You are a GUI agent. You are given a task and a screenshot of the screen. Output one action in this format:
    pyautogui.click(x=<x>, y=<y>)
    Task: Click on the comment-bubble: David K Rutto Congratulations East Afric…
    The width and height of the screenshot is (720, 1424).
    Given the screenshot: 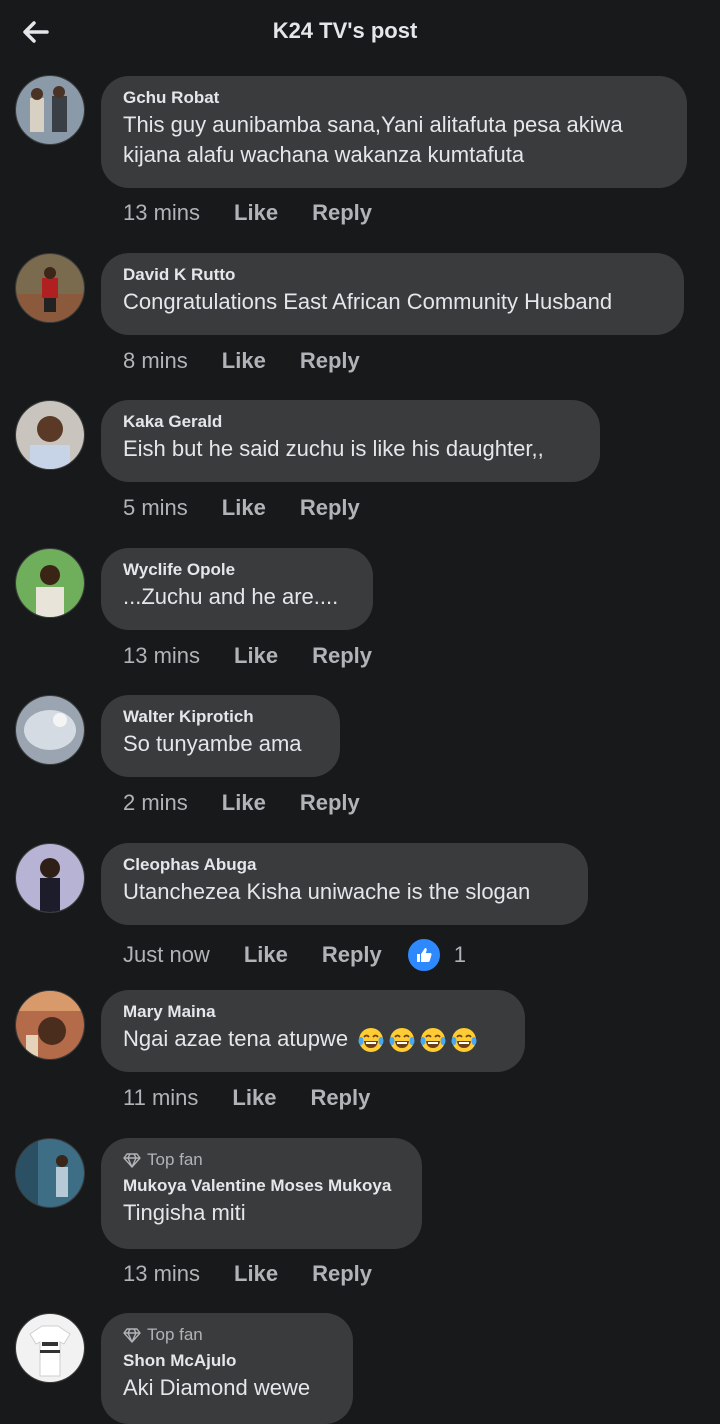 What is the action you would take?
    pyautogui.click(x=392, y=294)
    